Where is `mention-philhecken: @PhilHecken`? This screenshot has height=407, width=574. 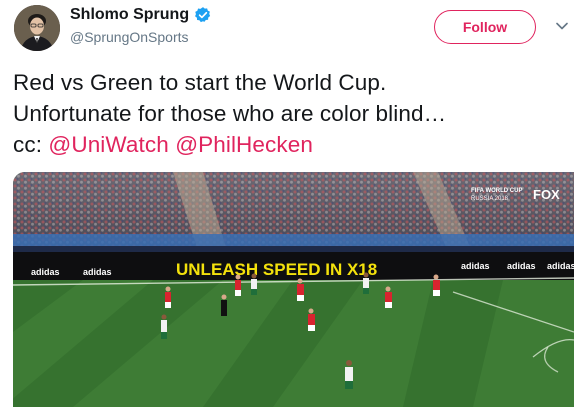
mention-philhecken: @PhilHecken is located at coordinates (244, 144).